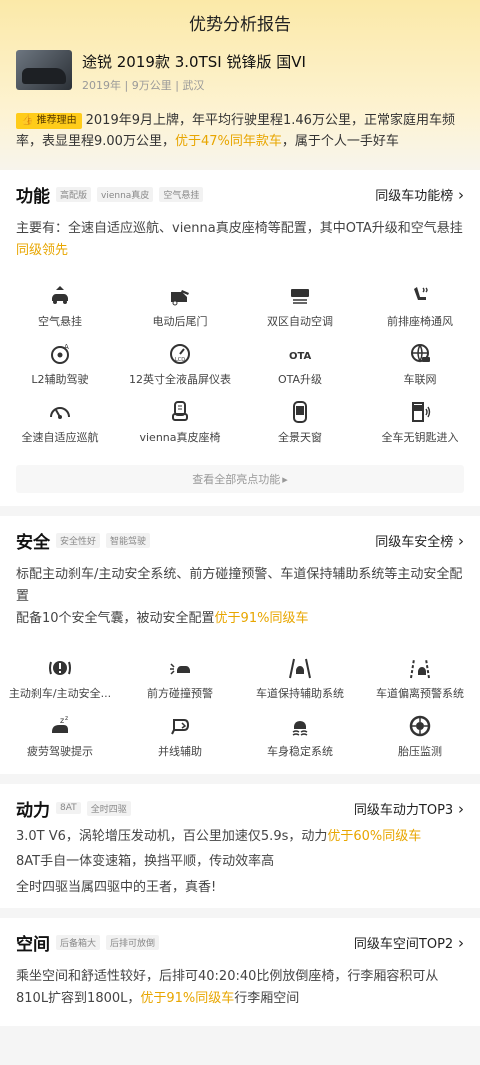  Describe the element at coordinates (78, 942) in the screenshot. I see `space-tag: 后备箱大` at that location.